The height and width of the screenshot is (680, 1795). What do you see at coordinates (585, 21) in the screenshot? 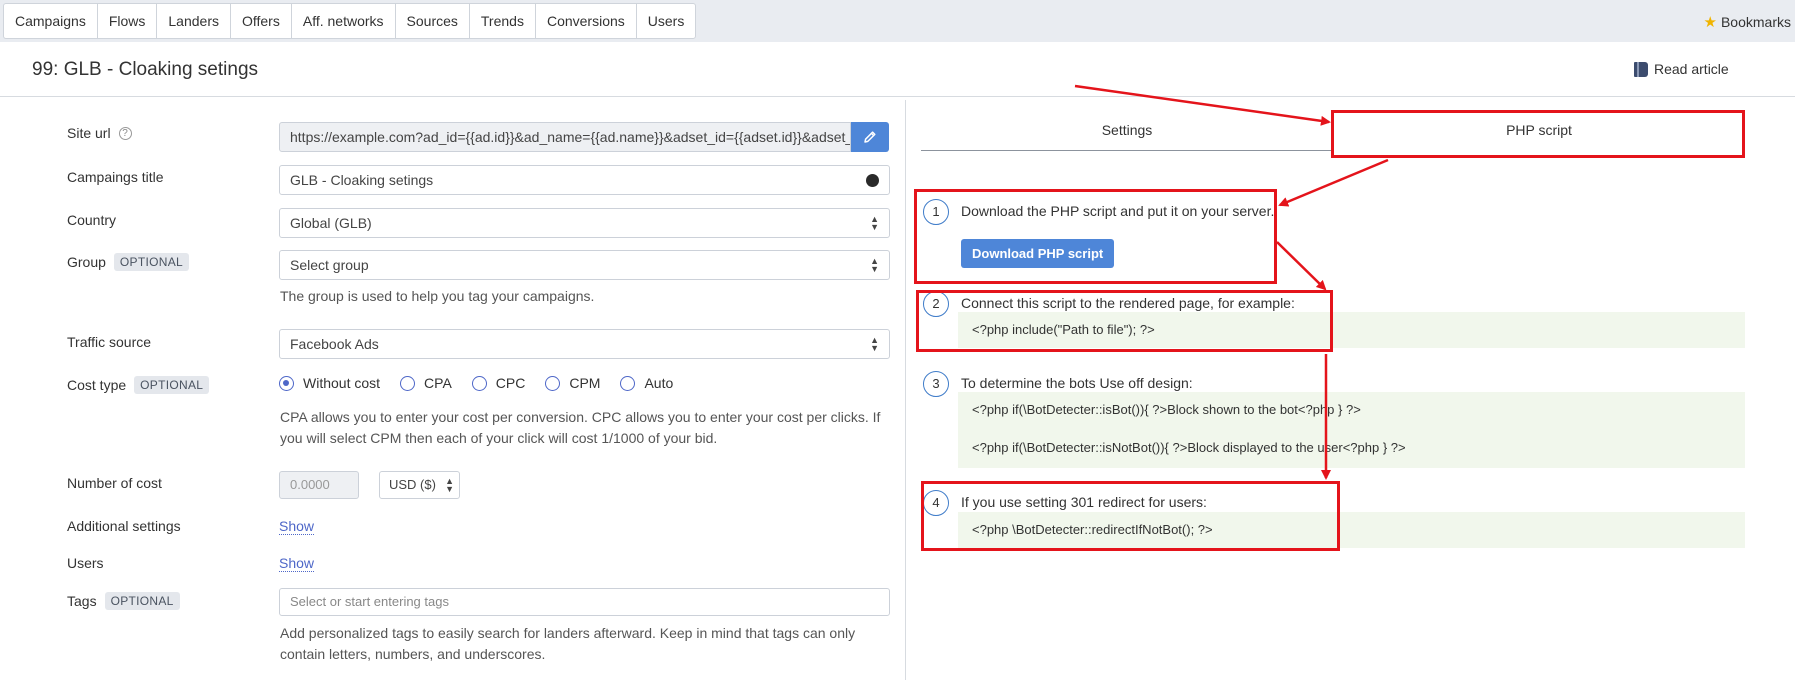
I see `nav-tab-conversions: Conversions` at bounding box center [585, 21].